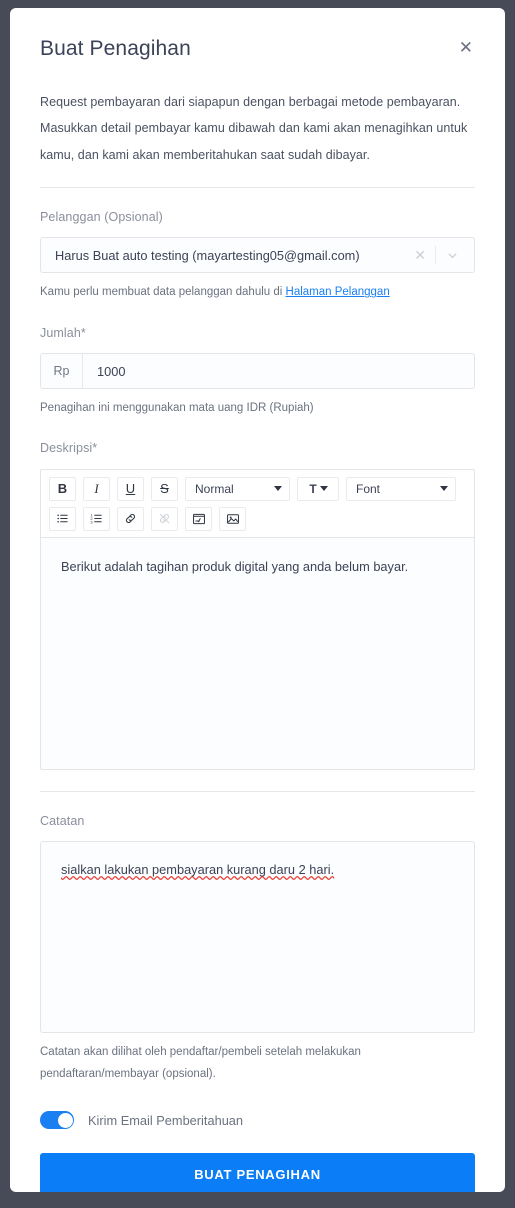 Image resolution: width=515 pixels, height=1208 pixels. Describe the element at coordinates (166, 1120) in the screenshot. I see `notify-email-label: Kirim Email Pemberitahuan` at that location.